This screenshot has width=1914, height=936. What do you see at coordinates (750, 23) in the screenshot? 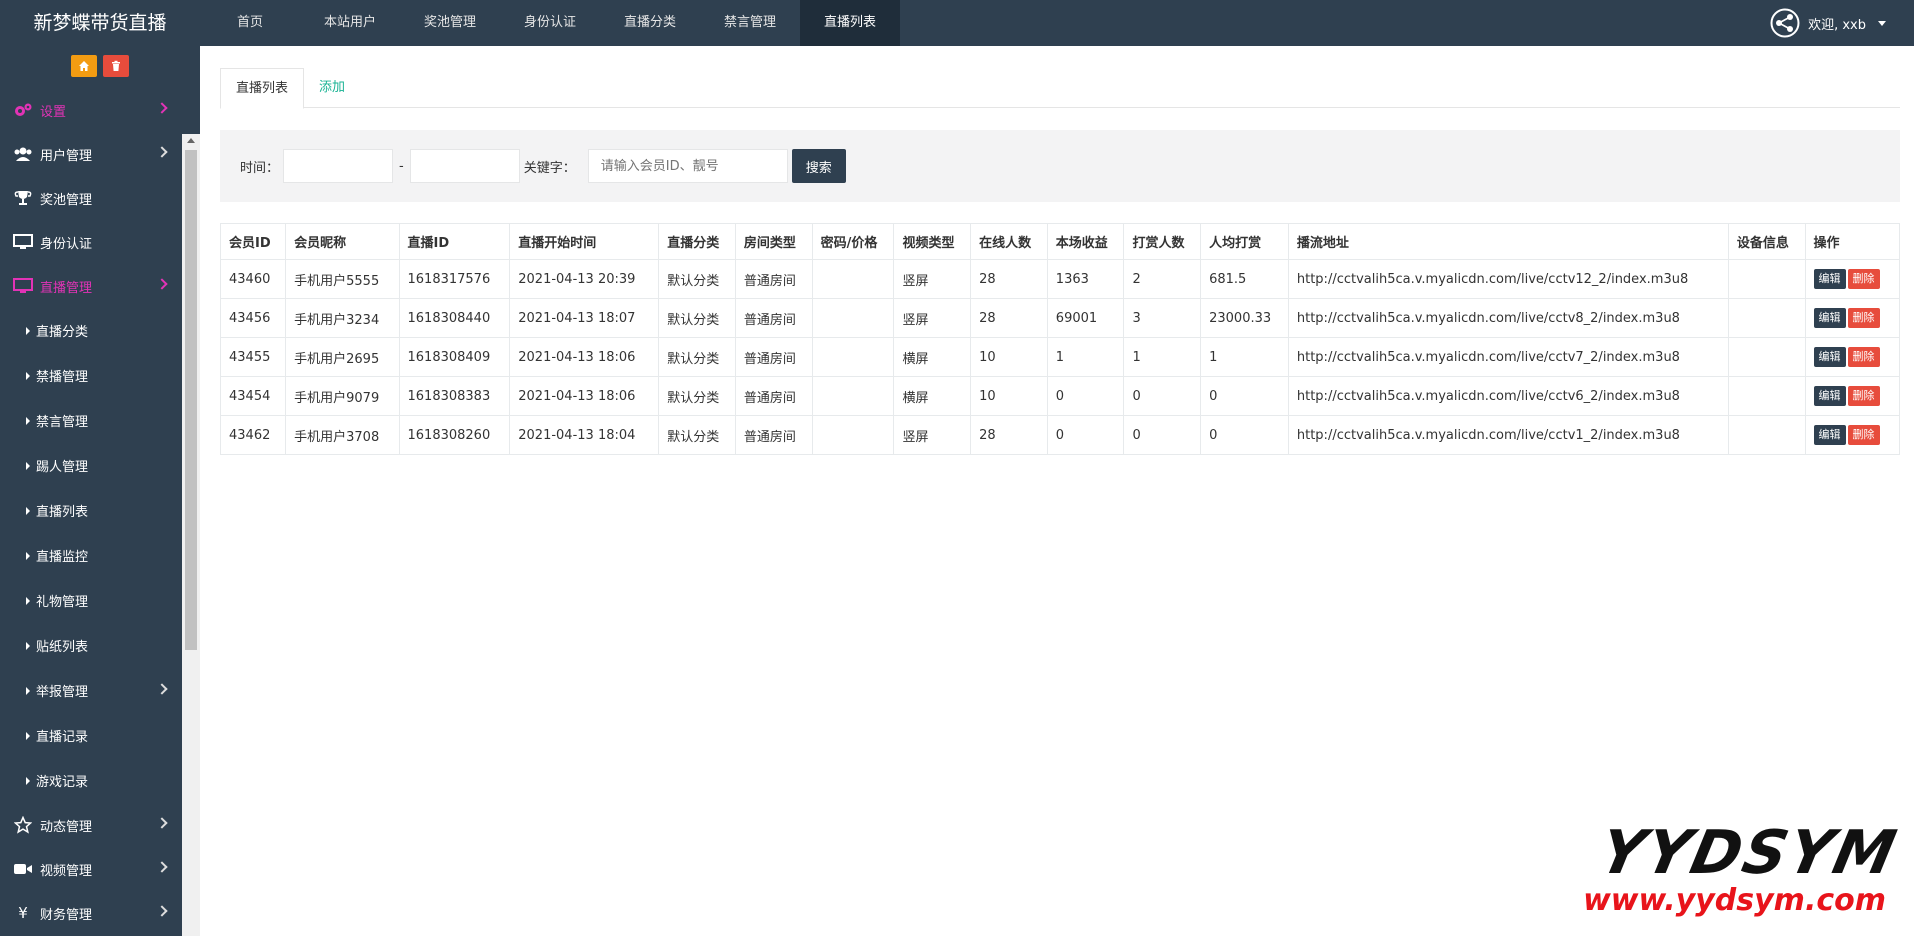
I see `top-nav-mute: 禁言管理` at bounding box center [750, 23].